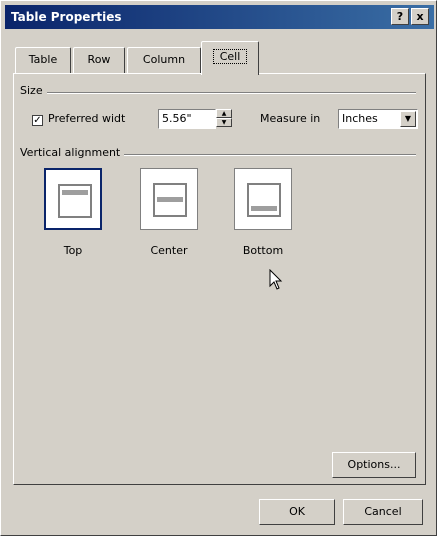 The height and width of the screenshot is (536, 437). I want to click on align-bottom-bar, so click(264, 208).